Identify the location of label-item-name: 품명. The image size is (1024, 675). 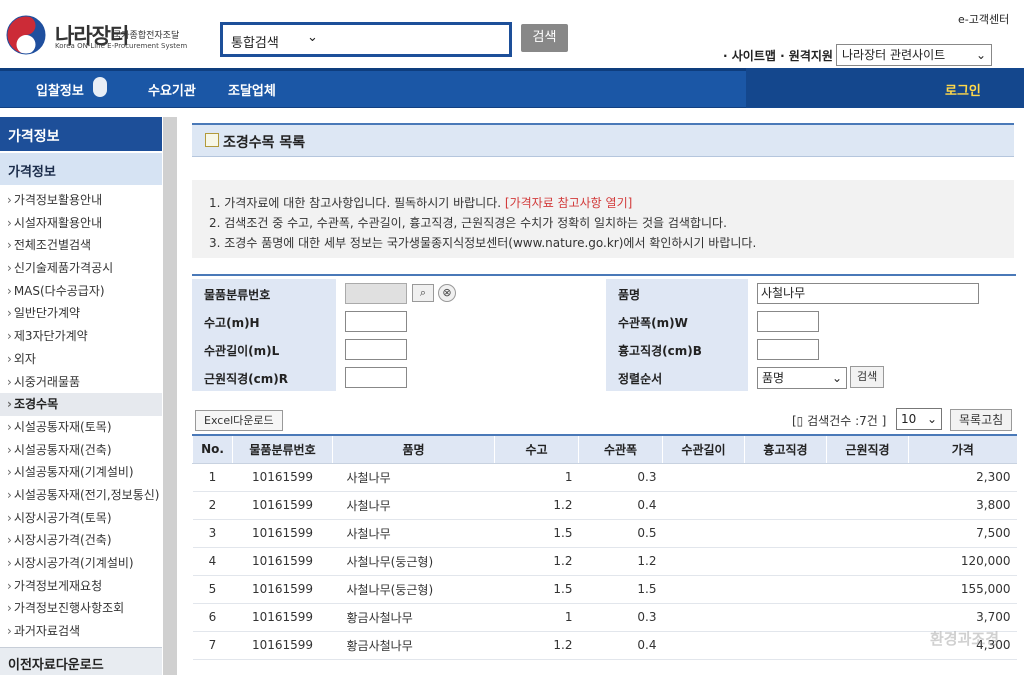
(677, 293).